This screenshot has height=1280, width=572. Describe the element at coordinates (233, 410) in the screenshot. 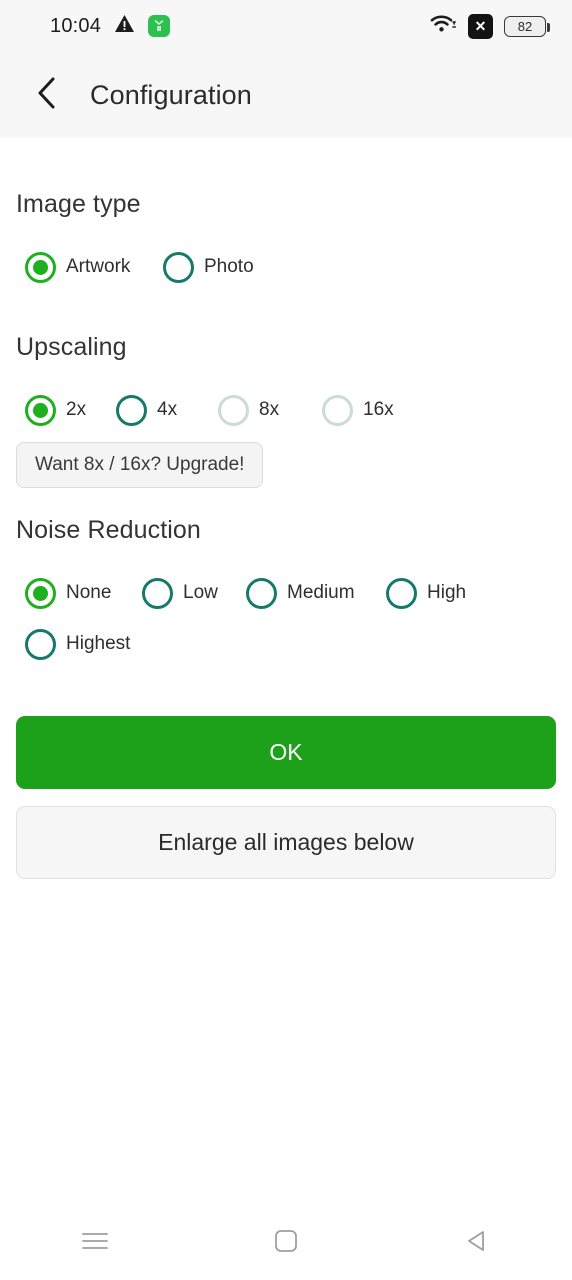

I see `radio-8x-icon` at that location.